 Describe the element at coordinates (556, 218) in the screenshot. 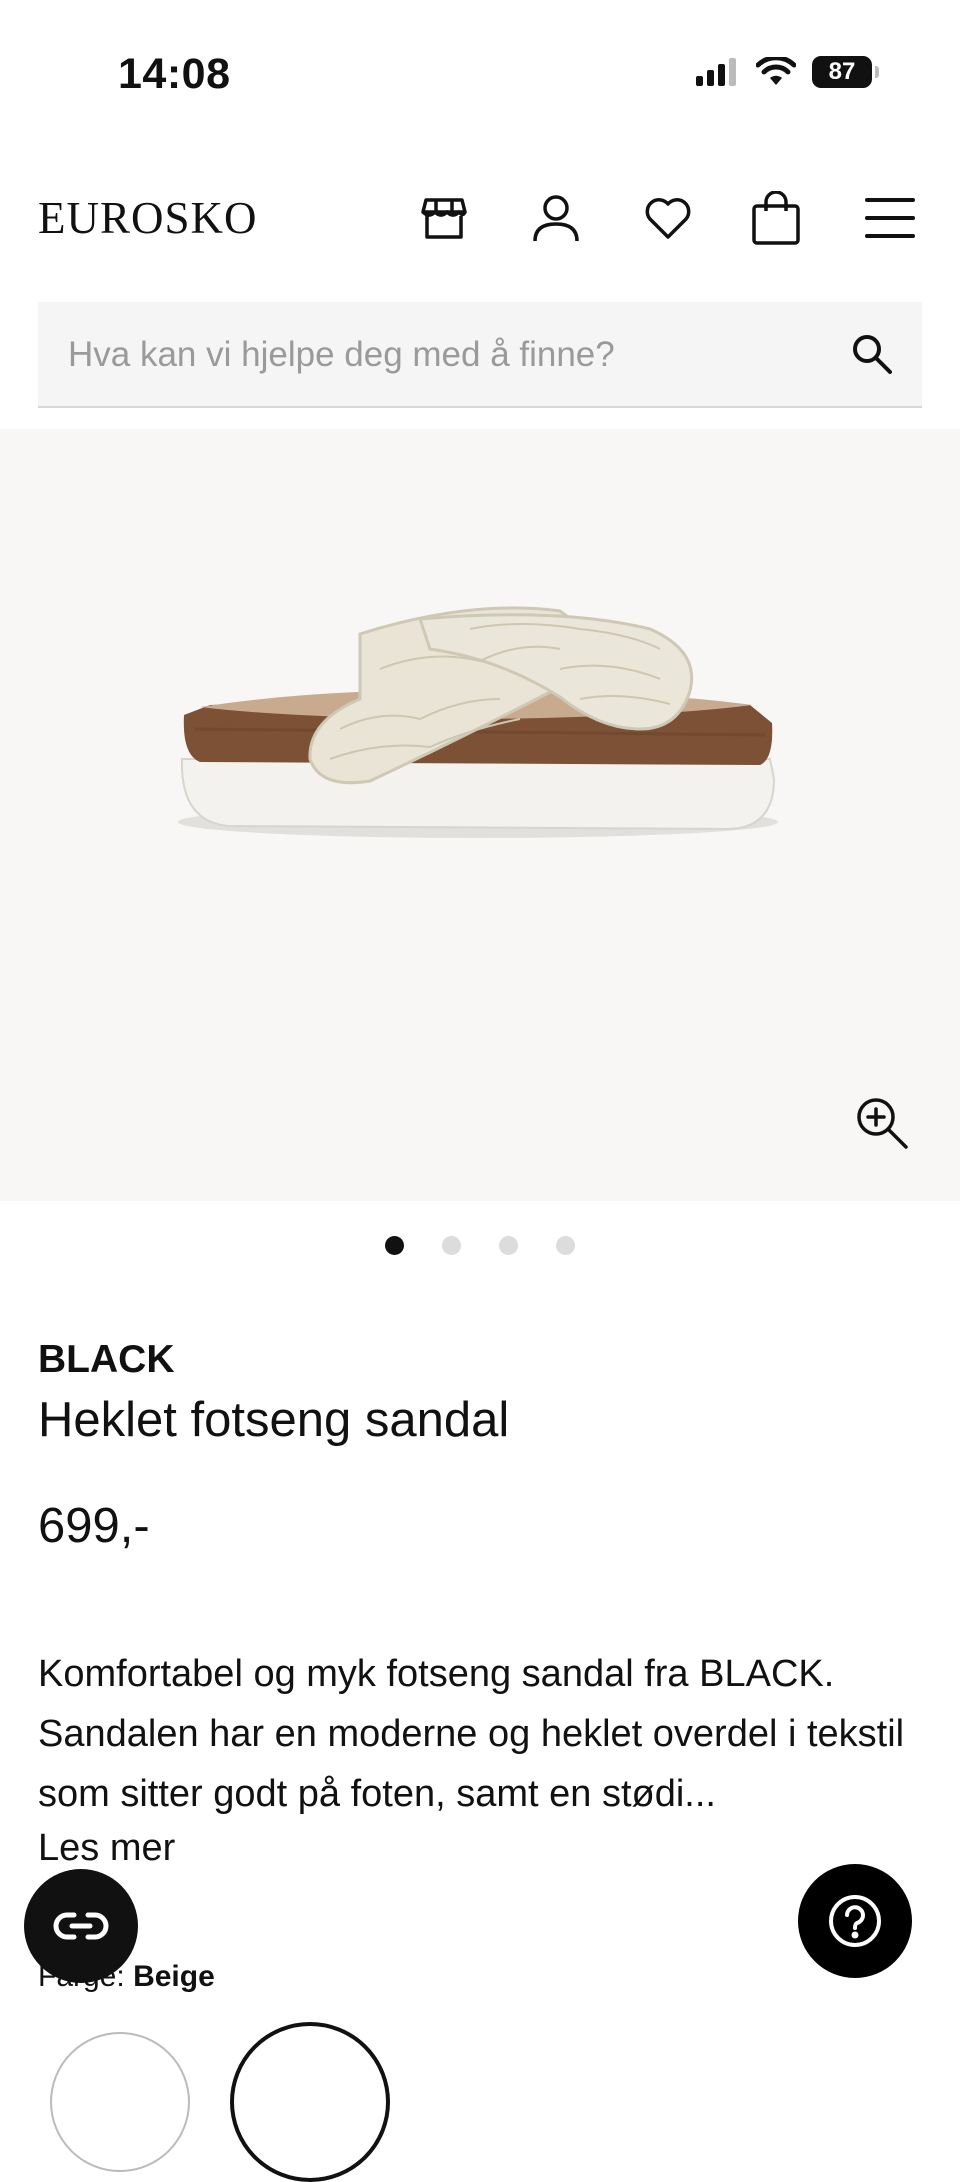

I see `account-icon` at that location.